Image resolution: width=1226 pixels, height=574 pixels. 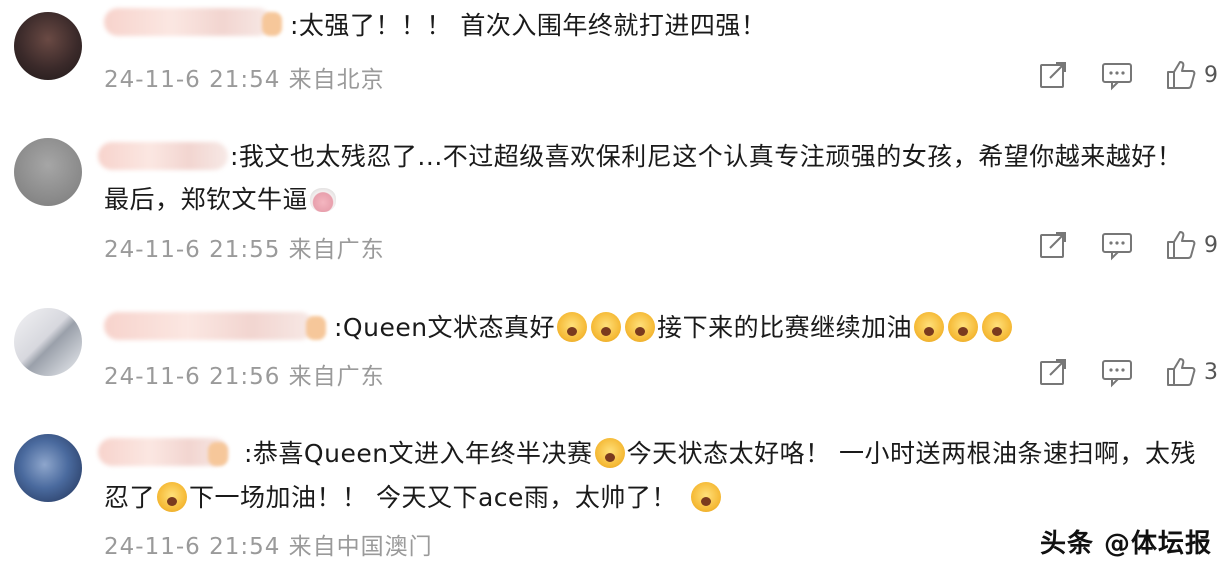 I want to click on comment-text-line2: 忍了 下一场加油！！ 今天又下ace雨，太帅了！, so click(x=413, y=498).